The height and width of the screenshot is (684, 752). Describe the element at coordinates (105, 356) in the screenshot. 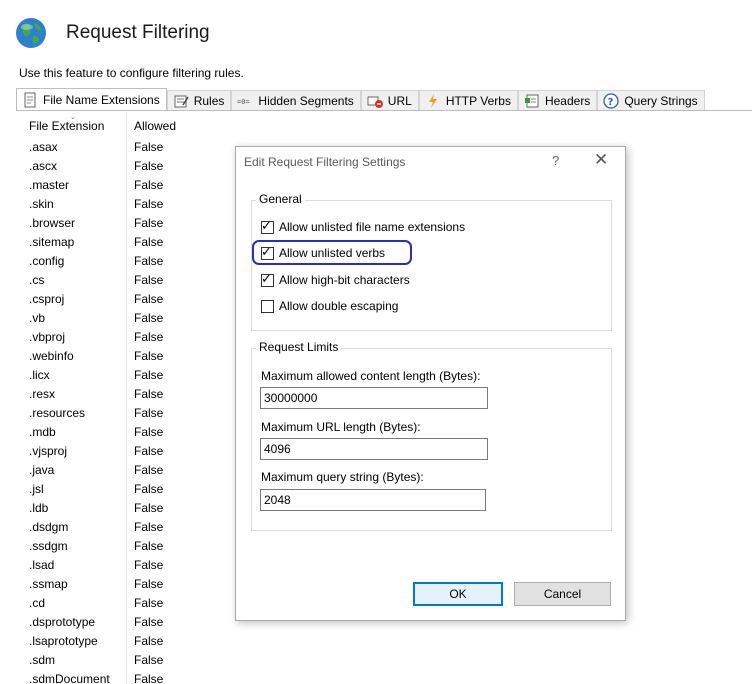

I see `list-item: .webinfo False` at that location.